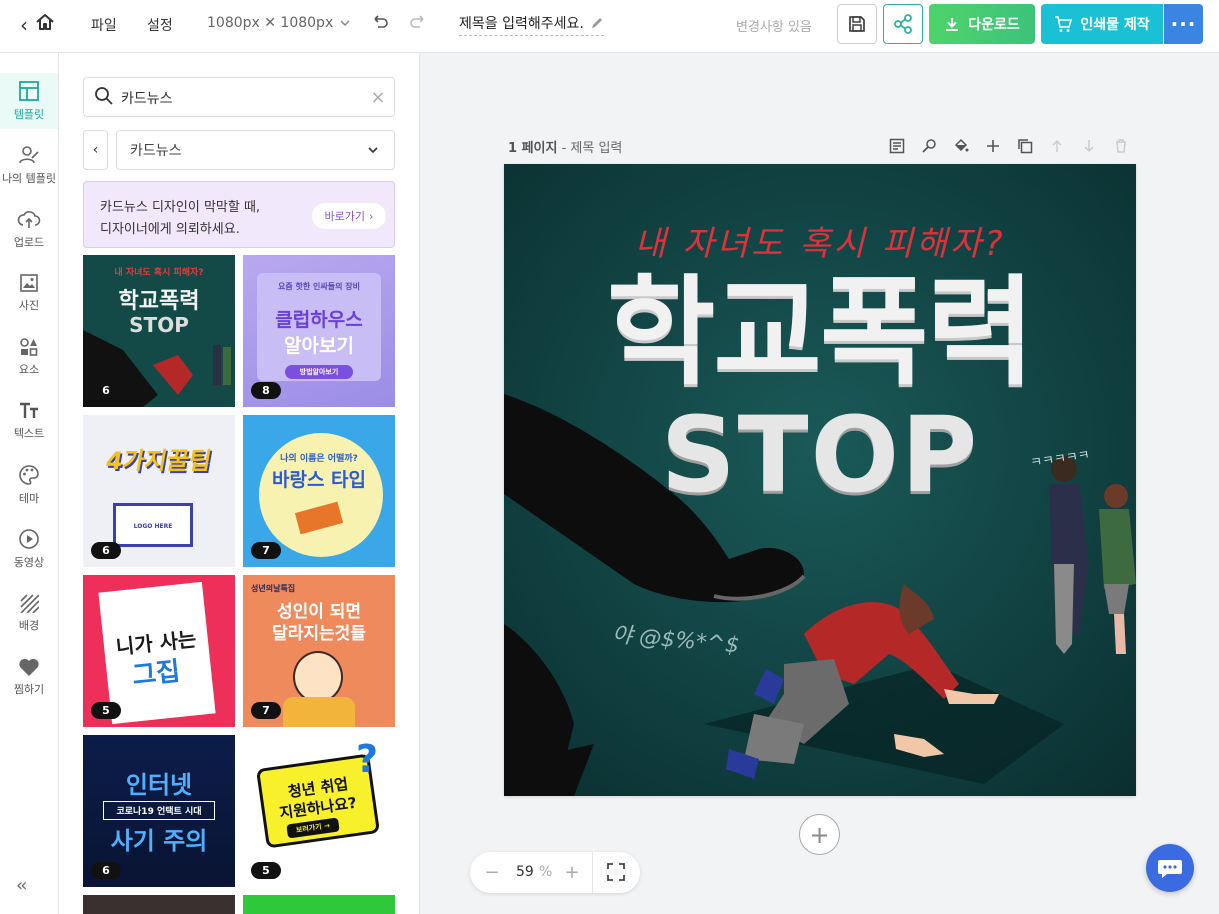 This screenshot has width=1219, height=914. What do you see at coordinates (159, 331) in the screenshot?
I see `template-card: 내 자녀도 혹시 피해자? 학교폭력 STOP 6` at bounding box center [159, 331].